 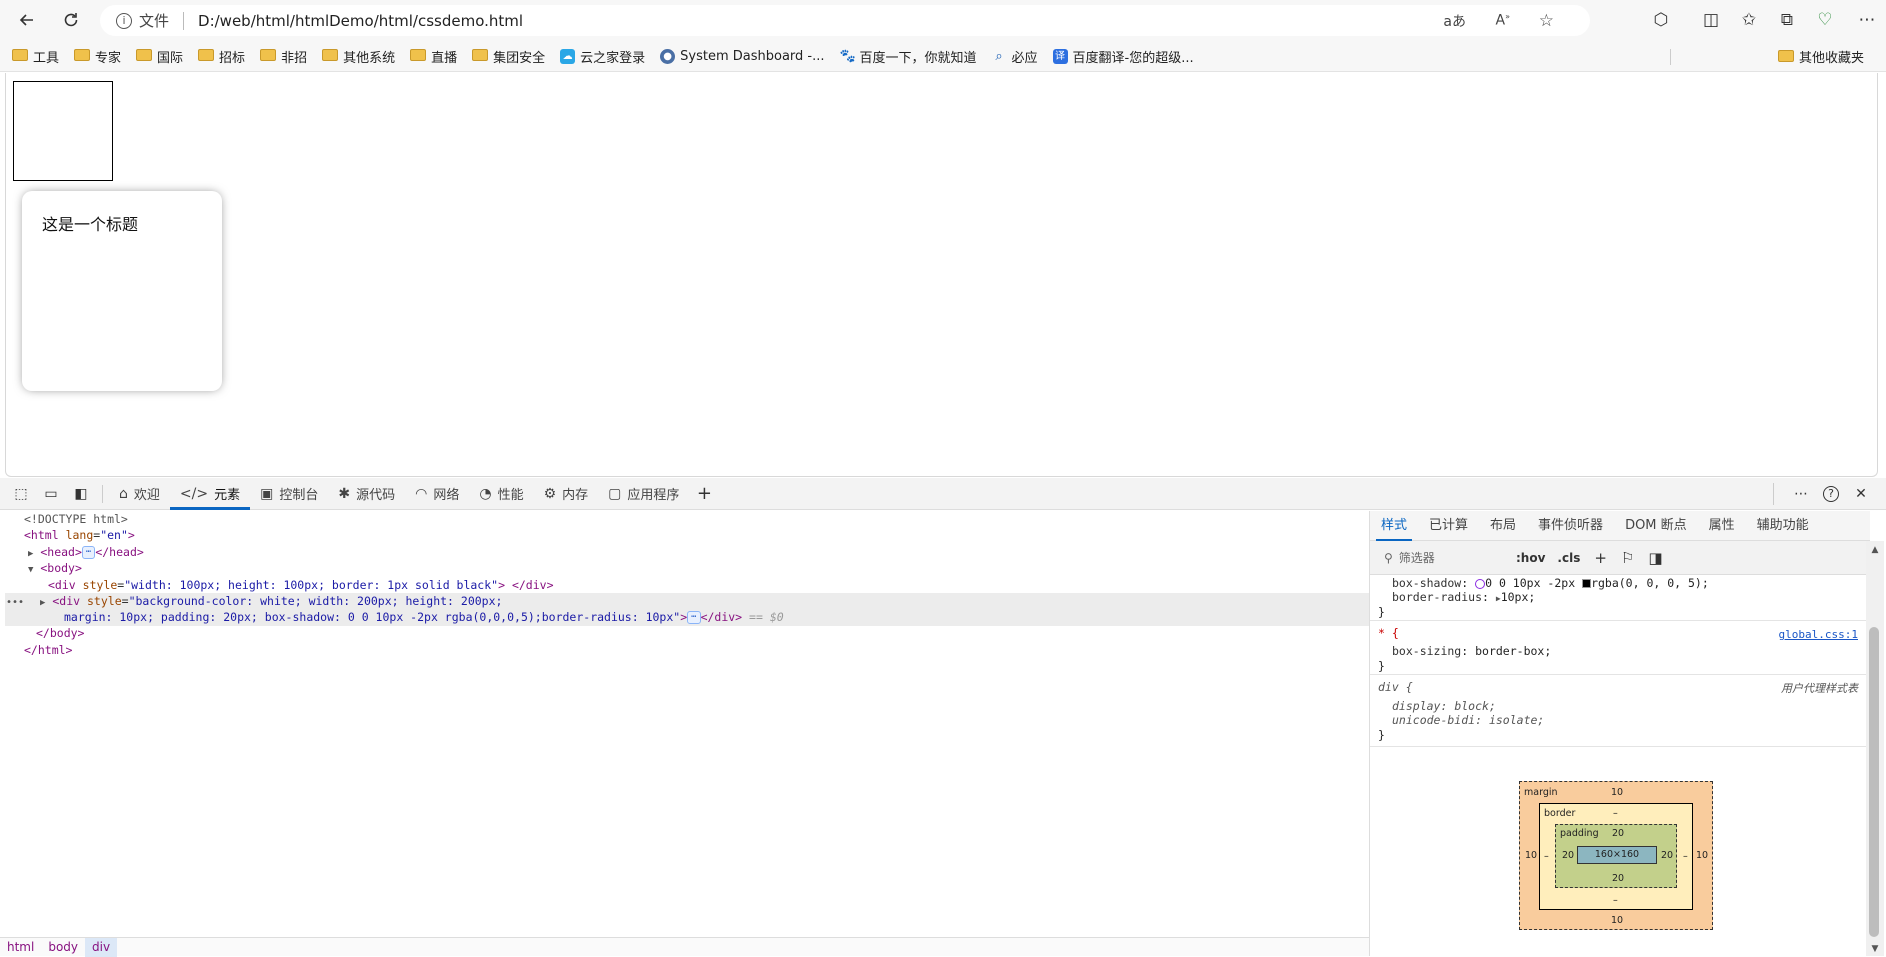 I want to click on new-style-rule-button: +, so click(x=1600, y=558).